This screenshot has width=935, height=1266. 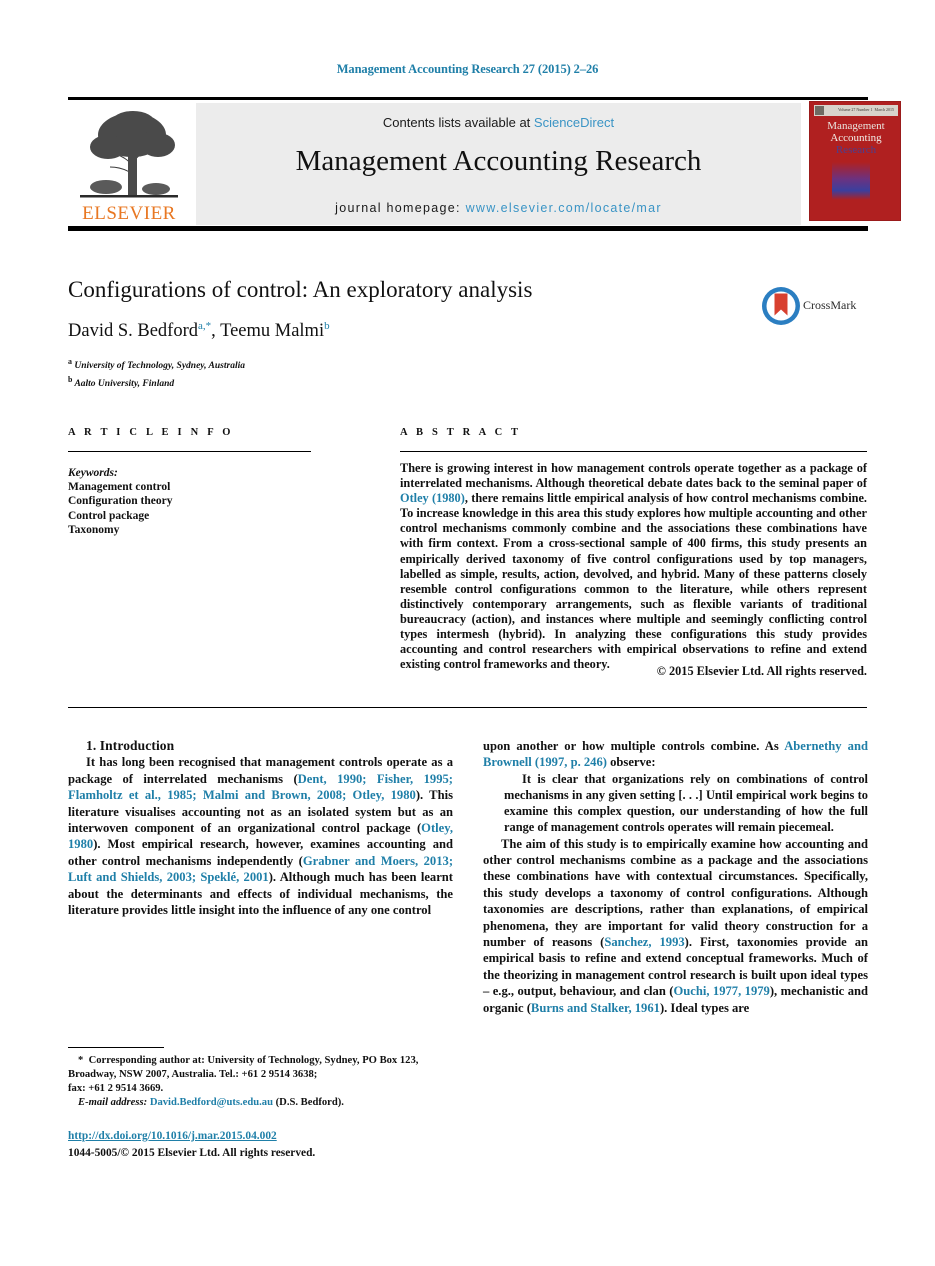 I want to click on cover-title-line3: Research, so click(x=856, y=150).